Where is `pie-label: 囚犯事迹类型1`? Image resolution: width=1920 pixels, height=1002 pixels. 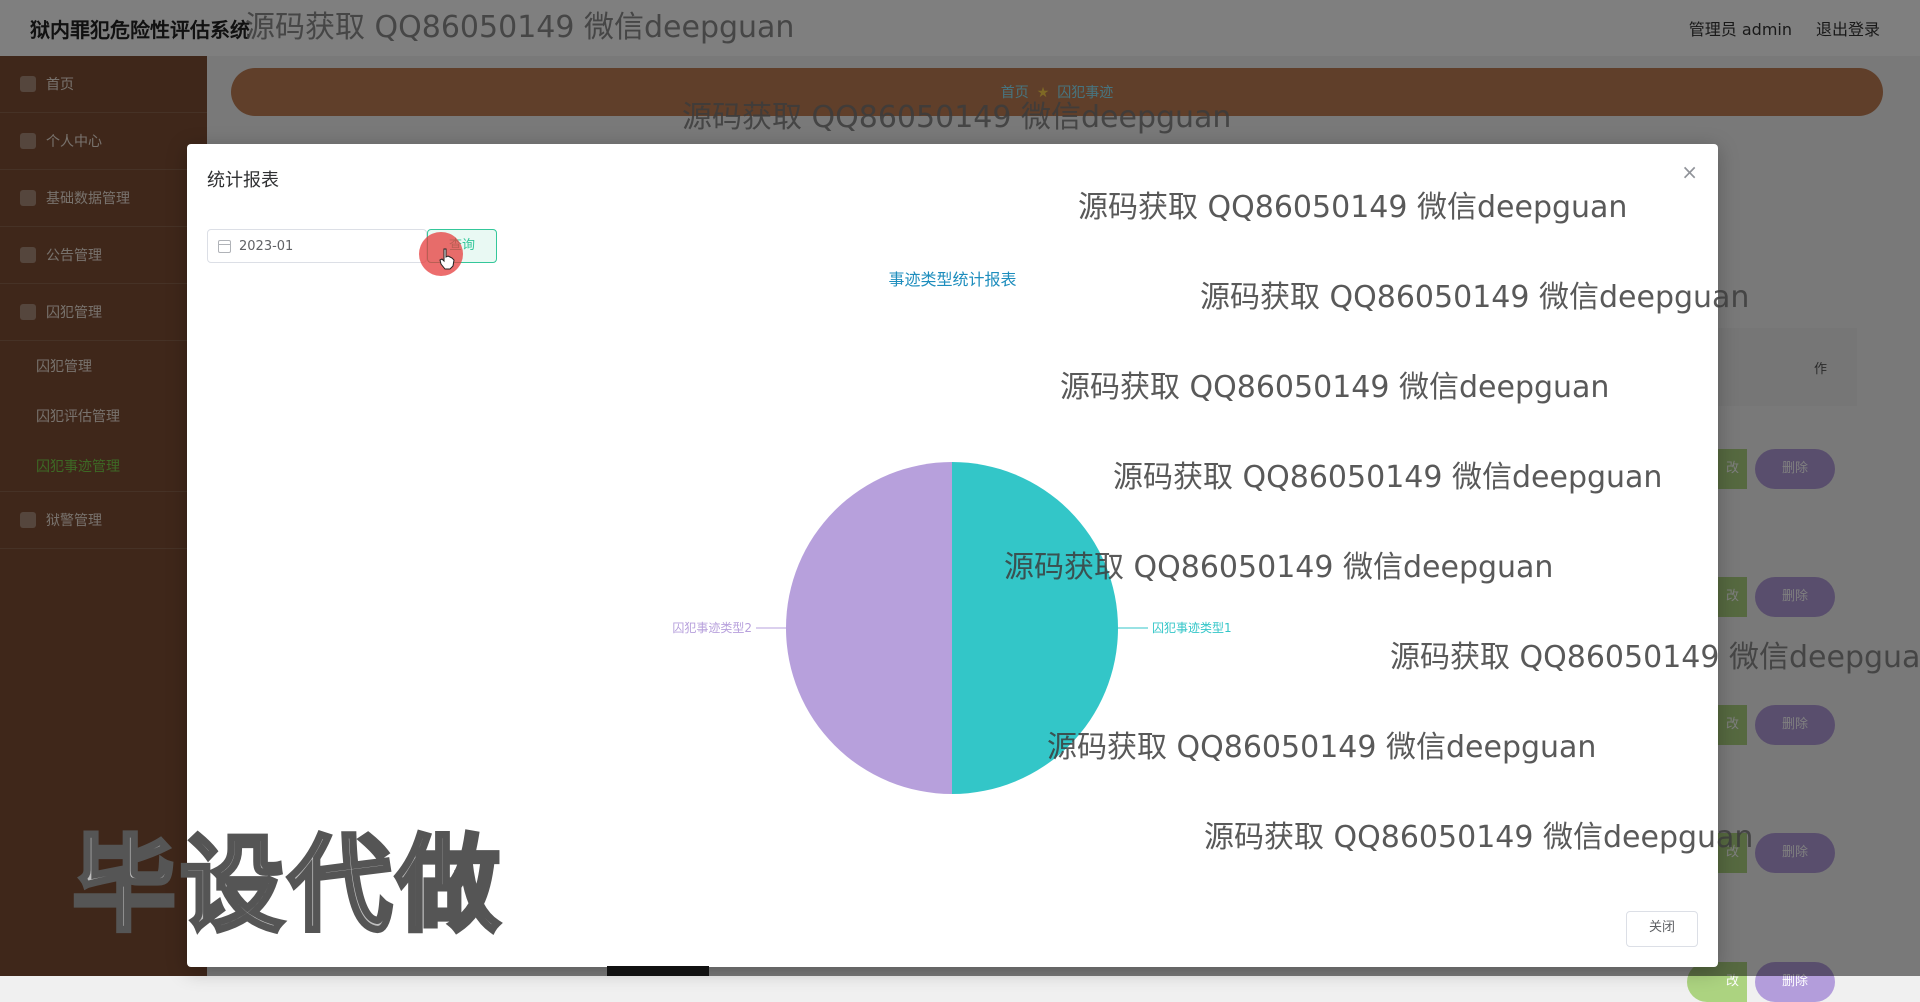
pie-label: 囚犯事迹类型1 is located at coordinates (1192, 628).